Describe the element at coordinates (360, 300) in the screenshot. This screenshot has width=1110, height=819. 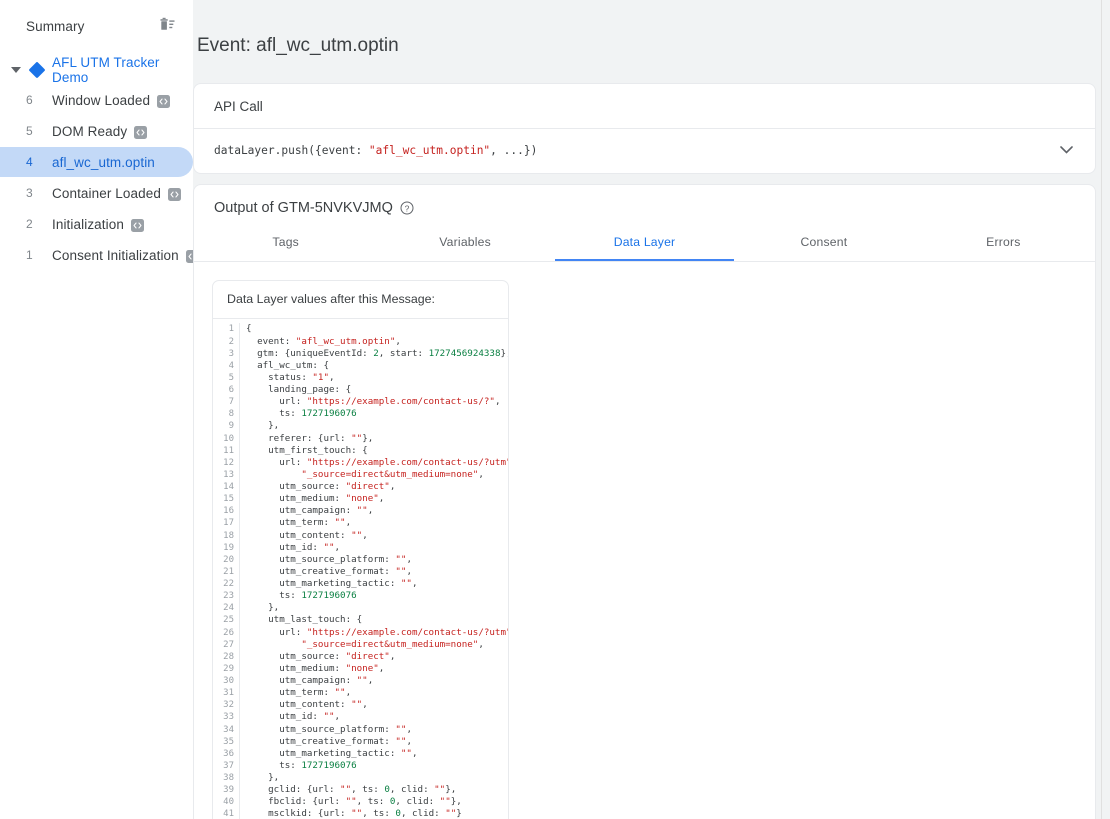
I see `data-layer-panel-heading: Data Layer values after this Message:` at that location.